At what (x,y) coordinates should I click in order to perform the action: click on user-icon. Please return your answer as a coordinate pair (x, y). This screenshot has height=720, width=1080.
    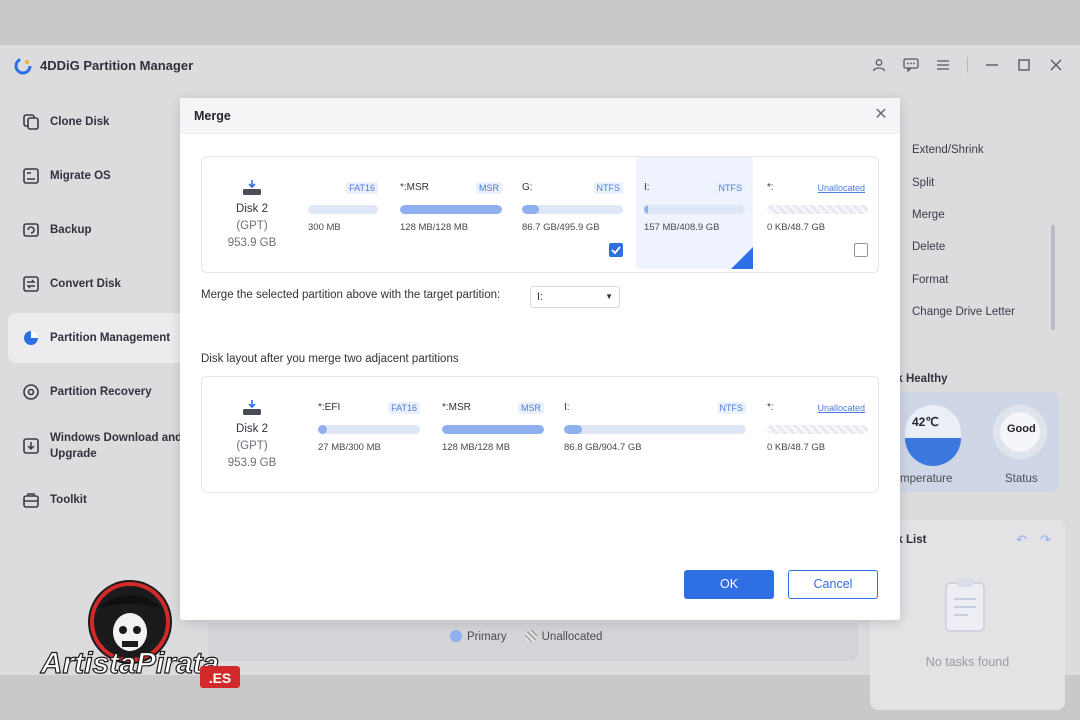
    Looking at the image, I should click on (879, 65).